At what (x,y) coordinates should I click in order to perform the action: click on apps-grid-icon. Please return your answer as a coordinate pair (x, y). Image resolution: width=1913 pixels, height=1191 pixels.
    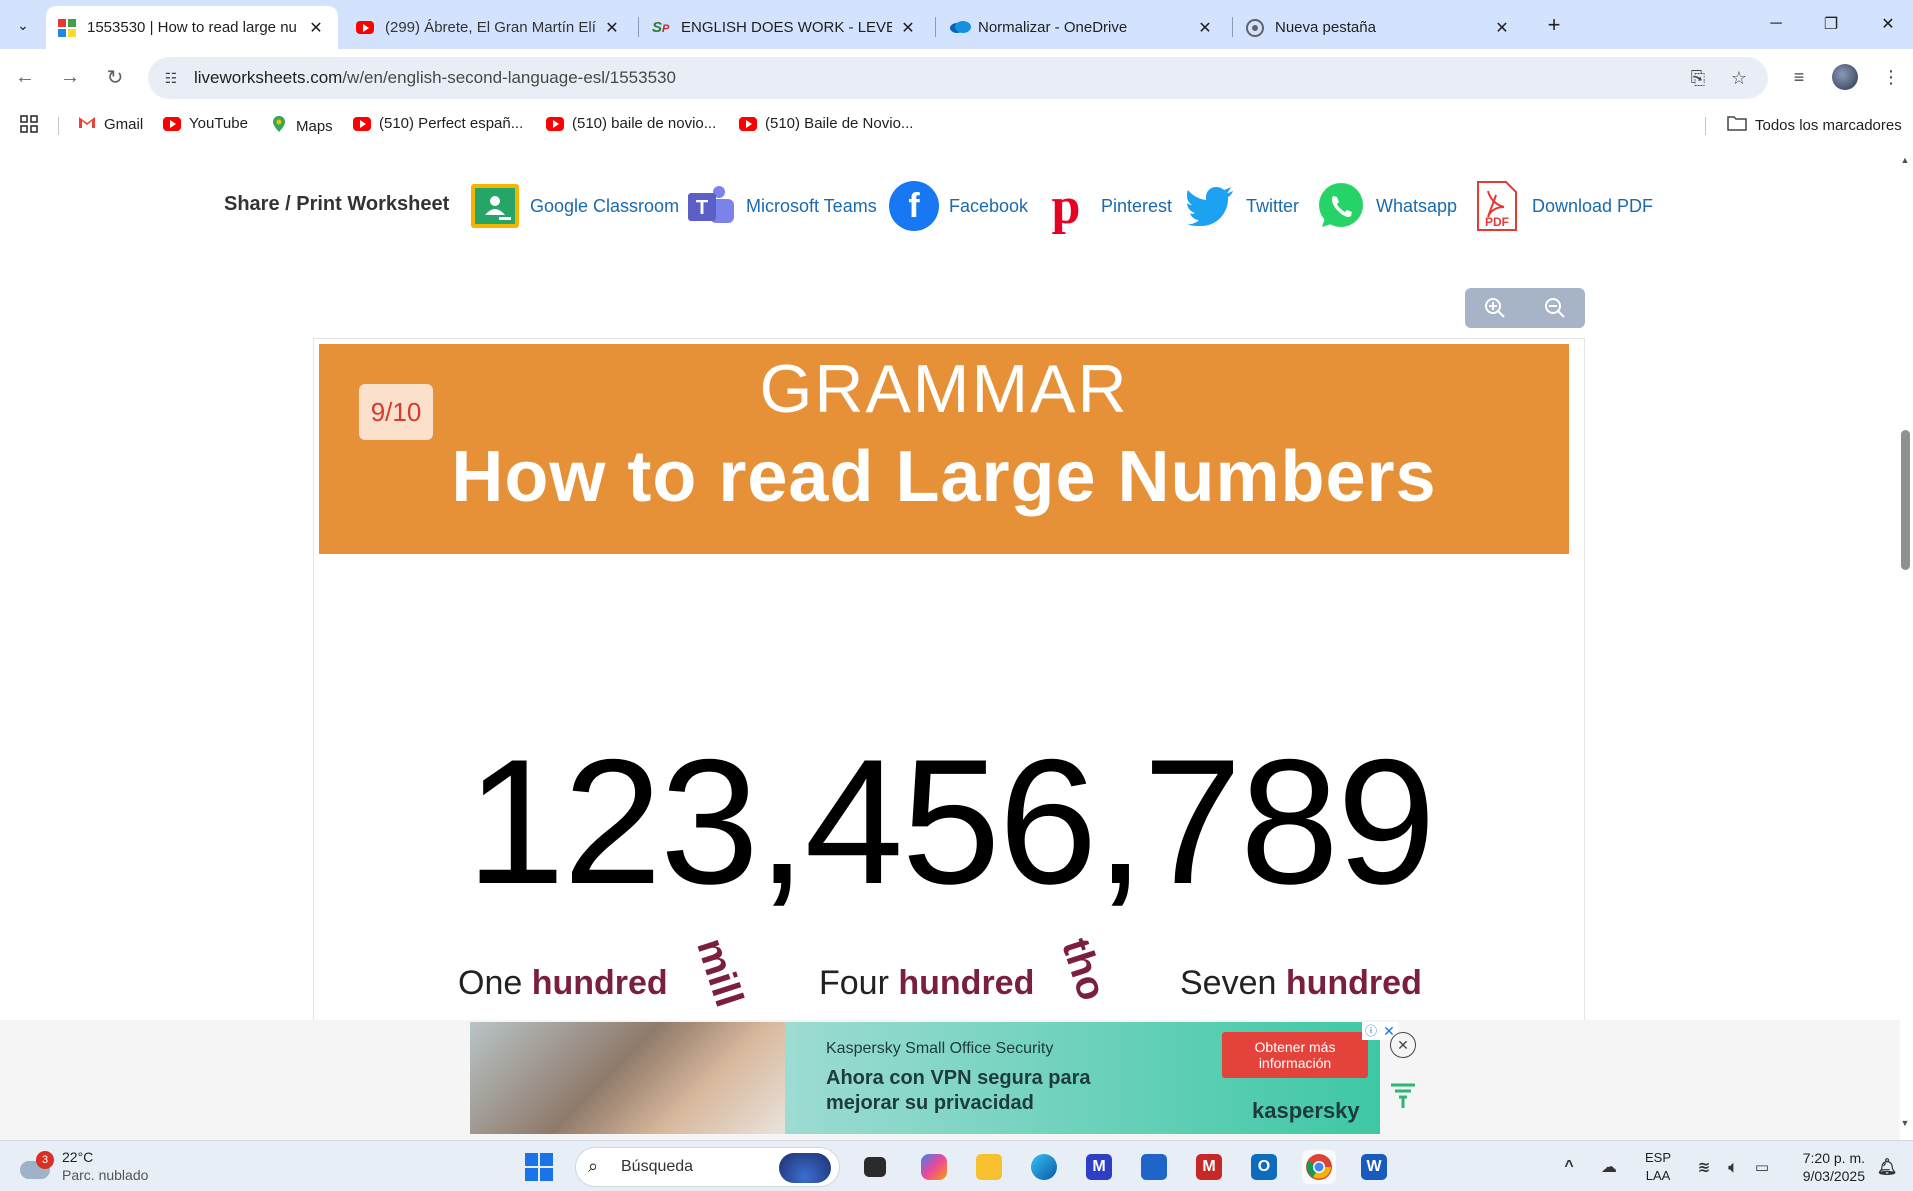
    Looking at the image, I should click on (29, 124).